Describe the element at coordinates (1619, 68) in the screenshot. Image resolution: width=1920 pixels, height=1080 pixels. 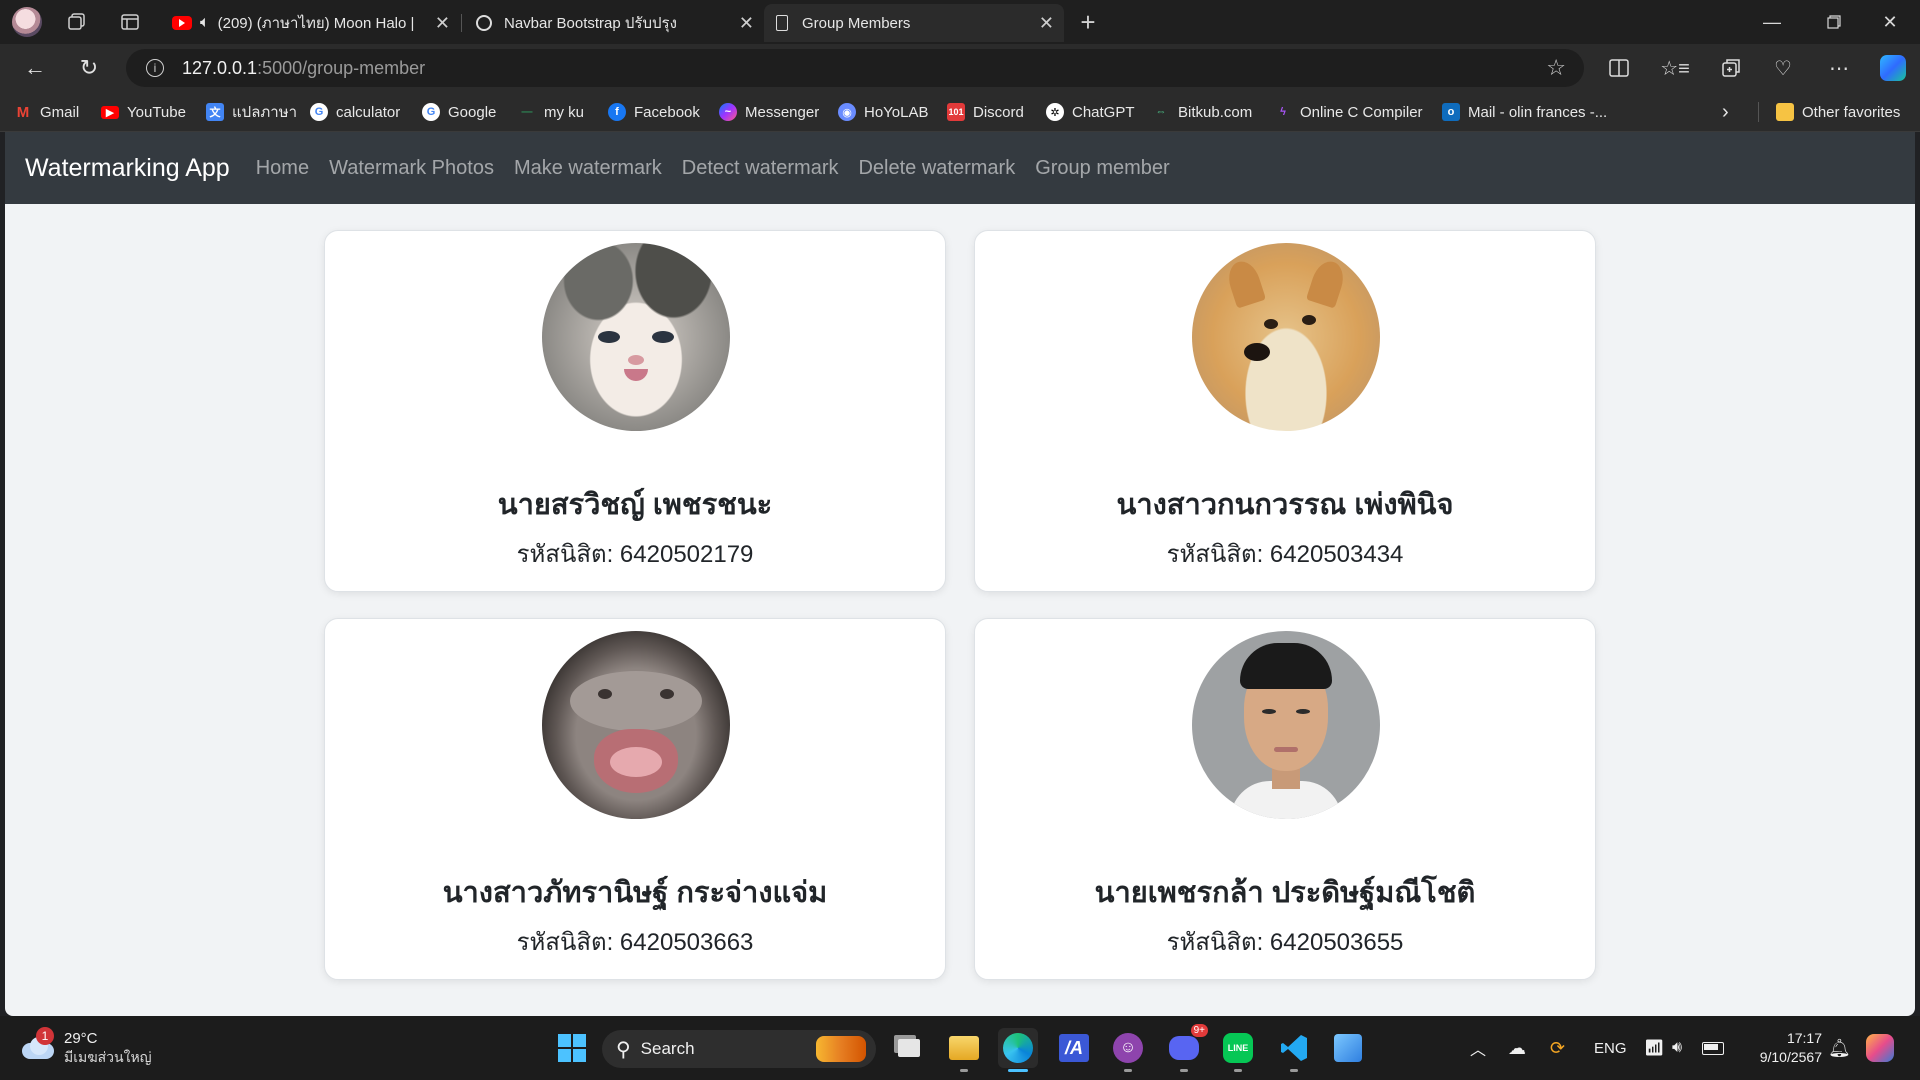
I see `split-screen-icon` at that location.